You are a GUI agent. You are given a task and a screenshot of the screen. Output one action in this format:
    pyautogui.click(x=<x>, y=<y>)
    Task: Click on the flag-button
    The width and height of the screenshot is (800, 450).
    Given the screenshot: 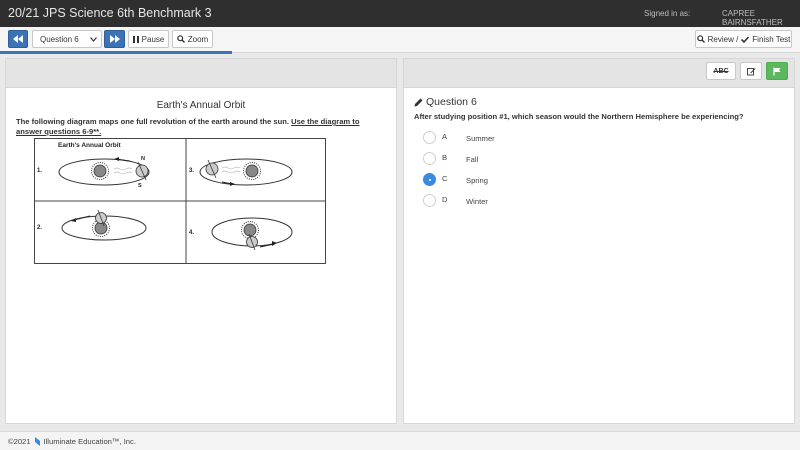 What is the action you would take?
    pyautogui.click(x=777, y=71)
    